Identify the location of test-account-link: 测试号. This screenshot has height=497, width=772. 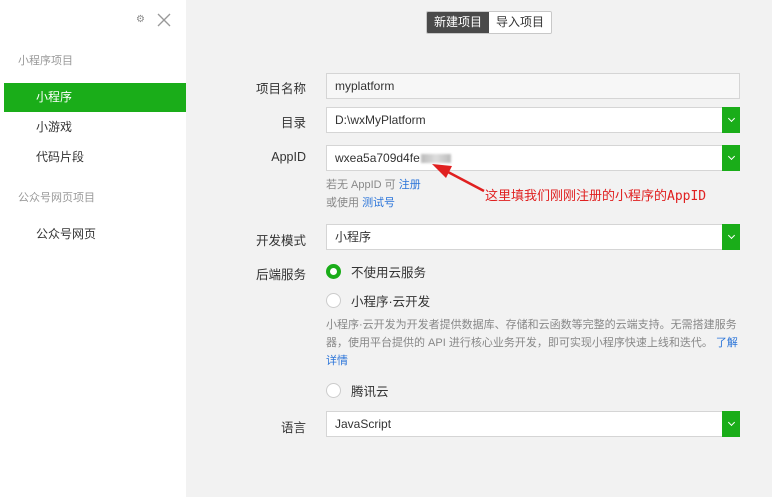
(378, 203).